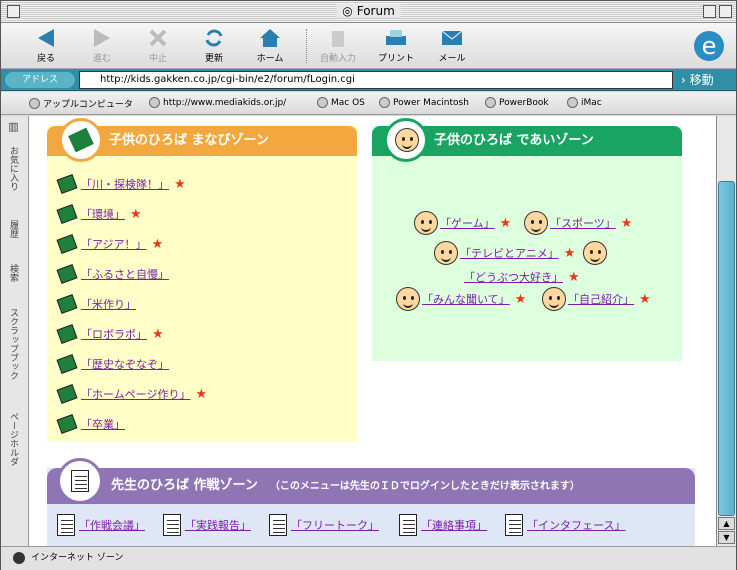  What do you see at coordinates (725, 11) in the screenshot?
I see `collapse-box` at bounding box center [725, 11].